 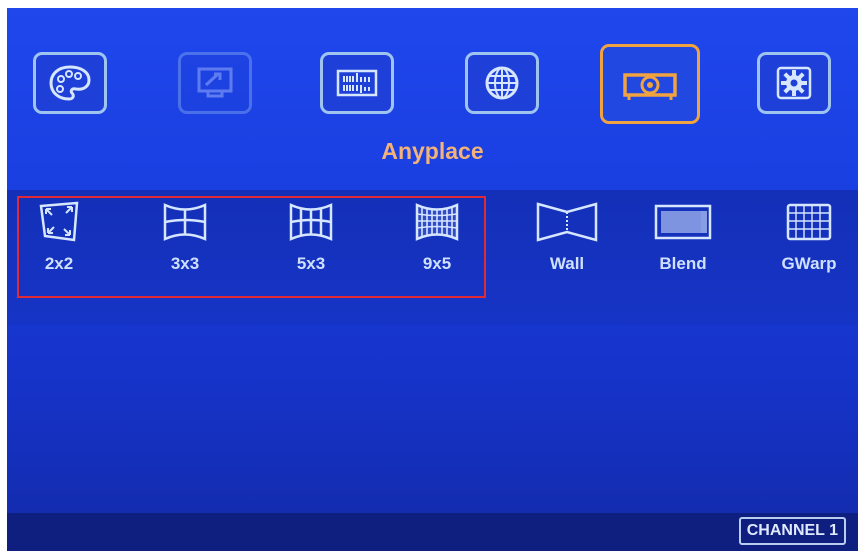 What do you see at coordinates (432, 532) in the screenshot?
I see `status-bar: CHANNEL 1` at bounding box center [432, 532].